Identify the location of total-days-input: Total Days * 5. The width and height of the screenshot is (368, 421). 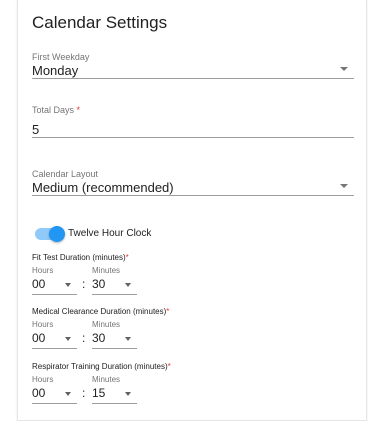
(193, 121).